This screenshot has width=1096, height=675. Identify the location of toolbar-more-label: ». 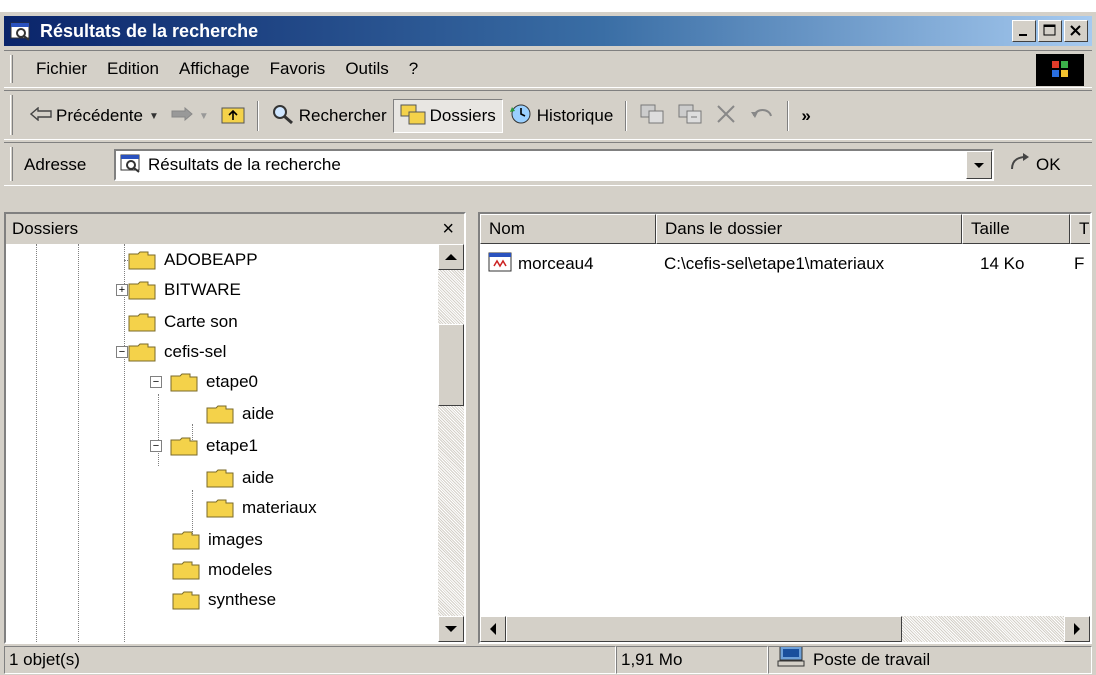
(806, 115).